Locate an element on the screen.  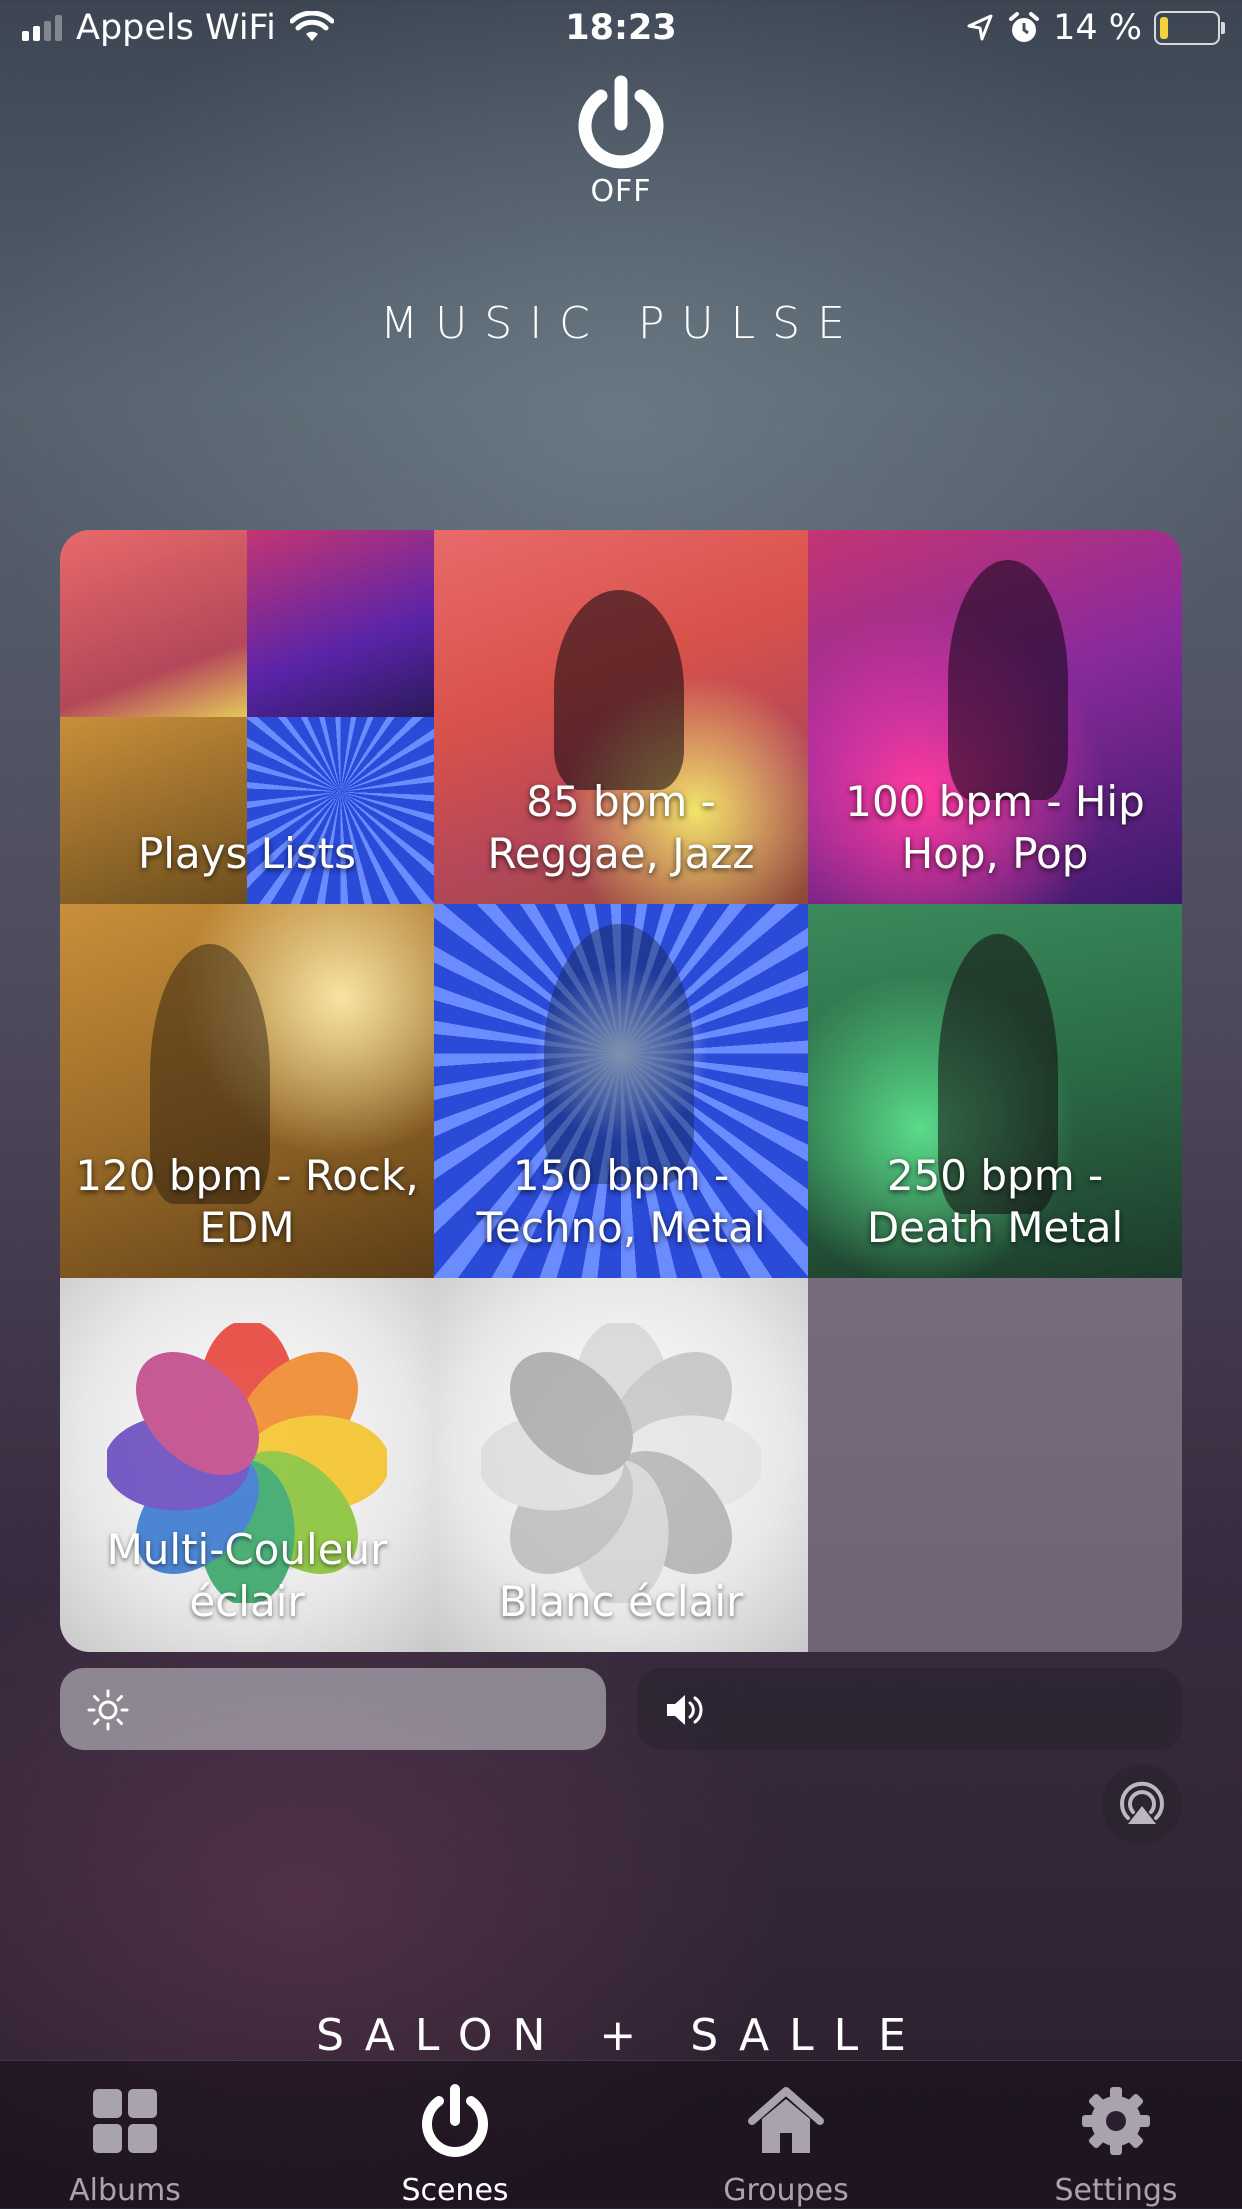
sun-icon is located at coordinates (108, 1710).